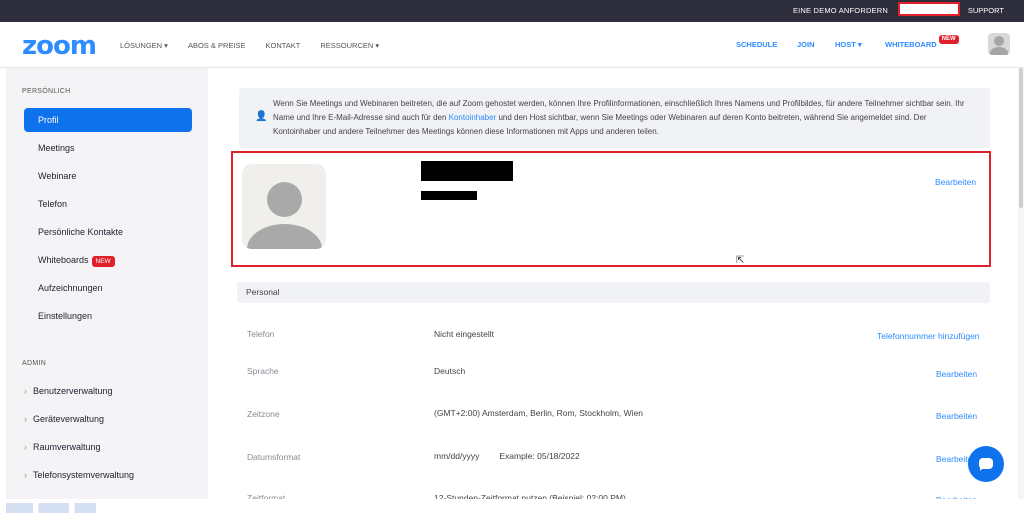 This screenshot has width=1024, height=519. Describe the element at coordinates (539, 456) in the screenshot. I see `date-format-example: Example: 05/18/2022` at that location.